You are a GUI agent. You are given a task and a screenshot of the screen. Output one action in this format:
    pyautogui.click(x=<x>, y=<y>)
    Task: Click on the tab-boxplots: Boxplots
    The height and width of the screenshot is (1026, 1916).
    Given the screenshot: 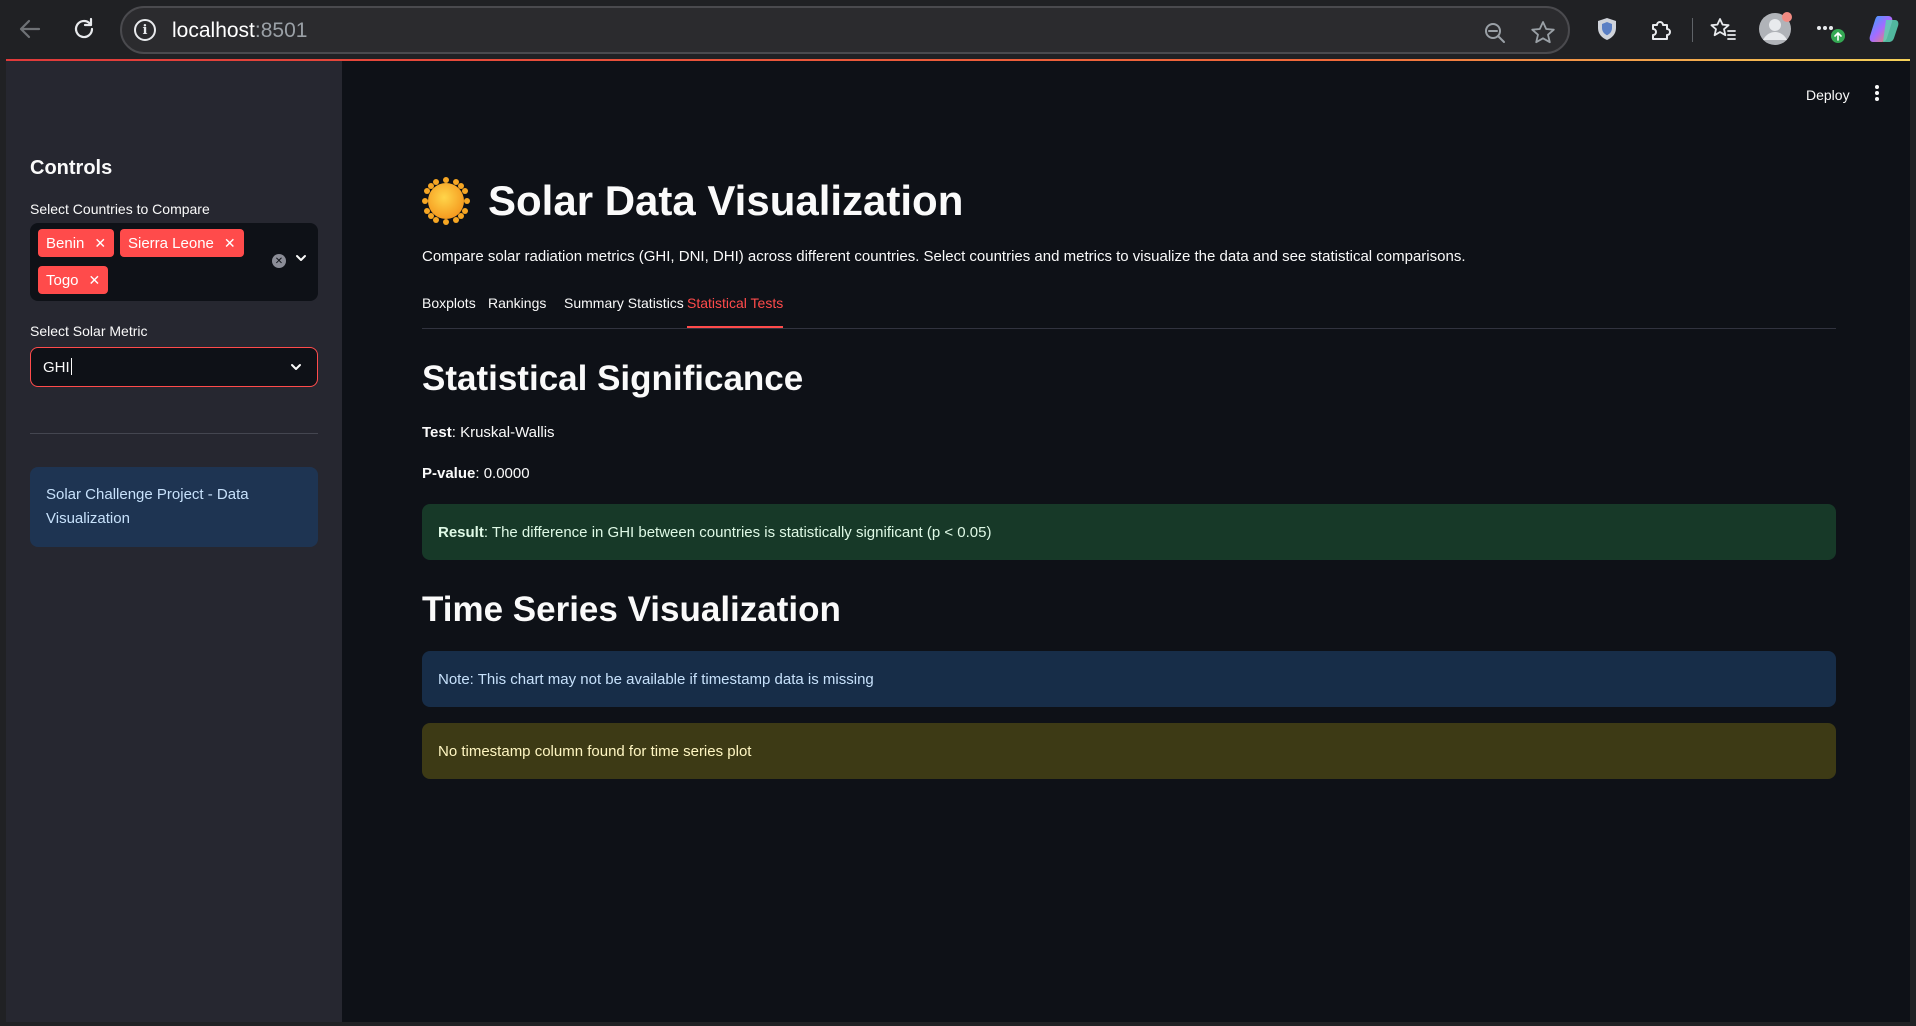 What is the action you would take?
    pyautogui.click(x=449, y=311)
    